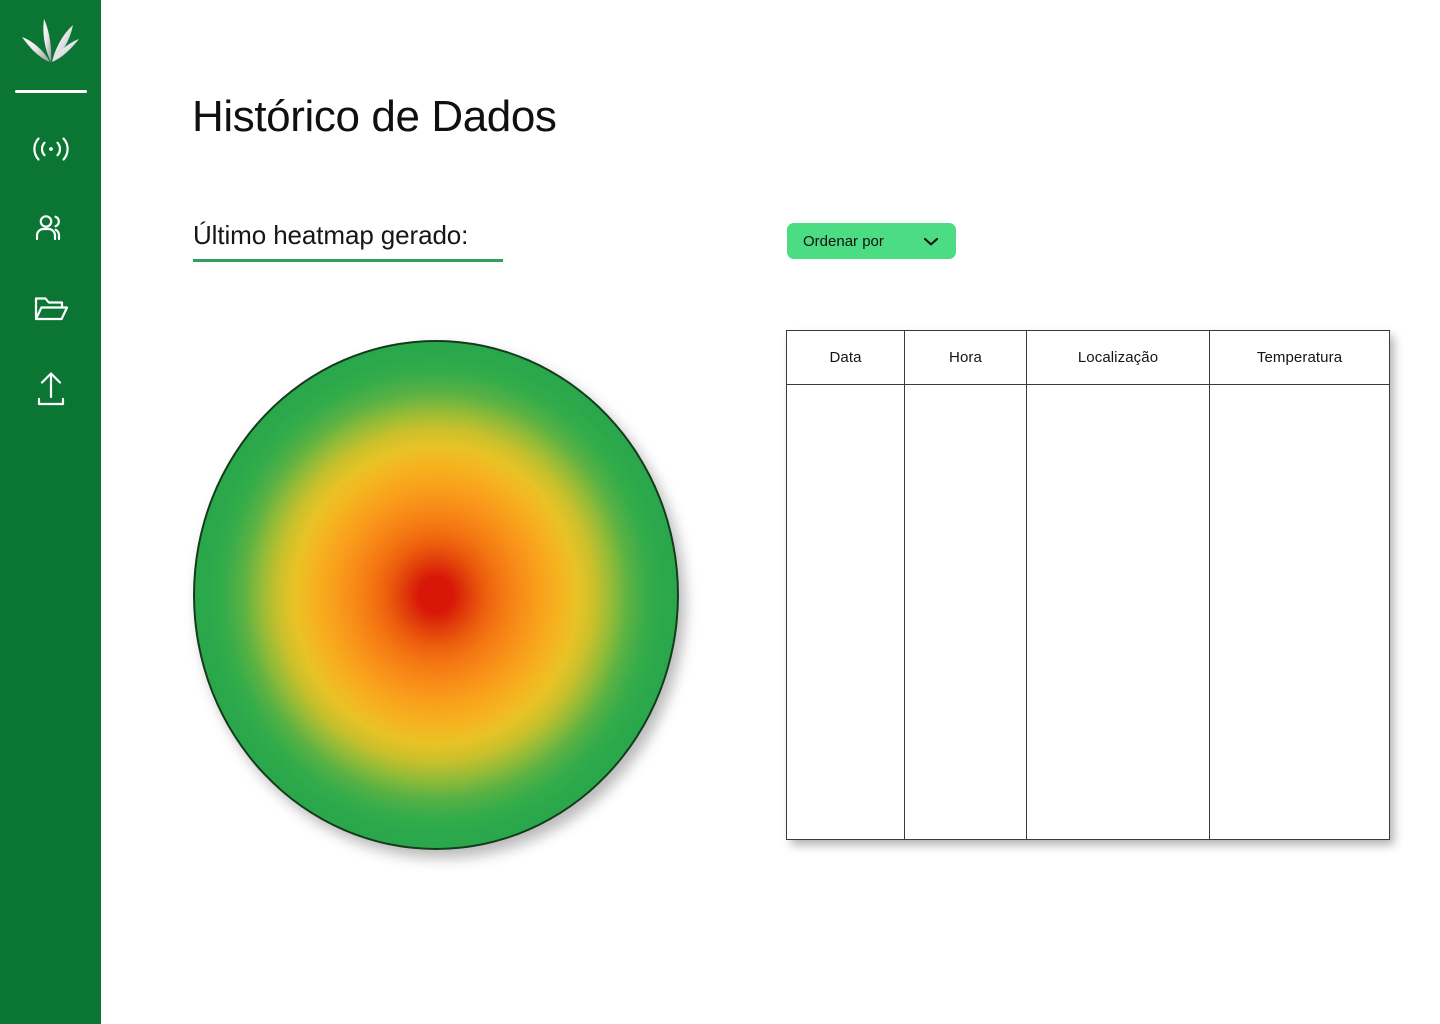 The image size is (1440, 1024). I want to click on sidebar, so click(50, 512).